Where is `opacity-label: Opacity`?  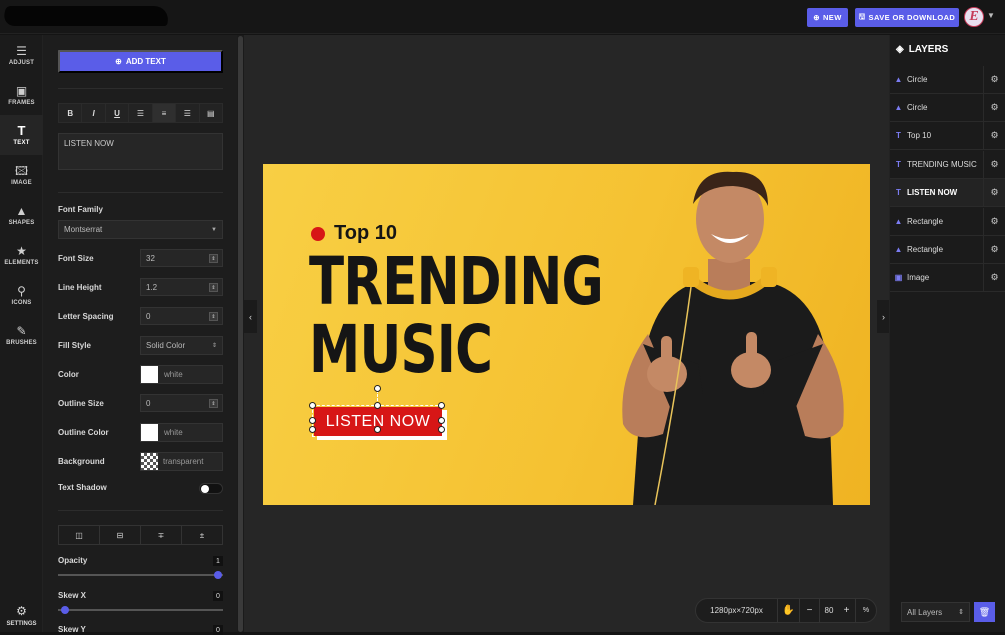
opacity-label: Opacity is located at coordinates (73, 560).